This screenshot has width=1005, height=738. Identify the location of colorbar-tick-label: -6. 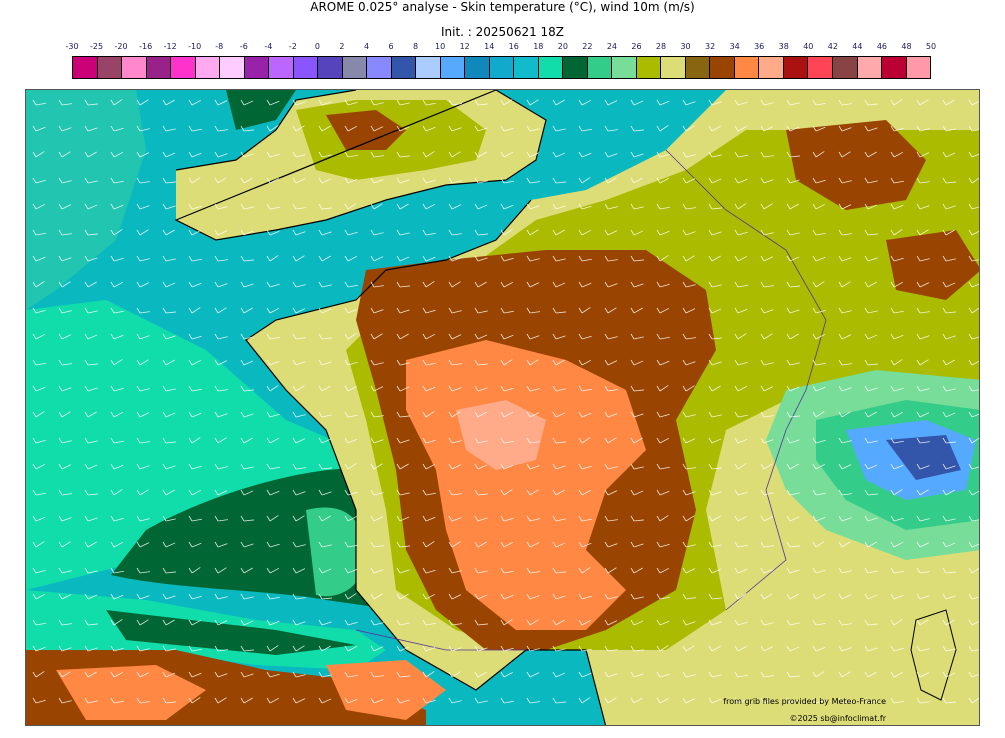
(243, 46).